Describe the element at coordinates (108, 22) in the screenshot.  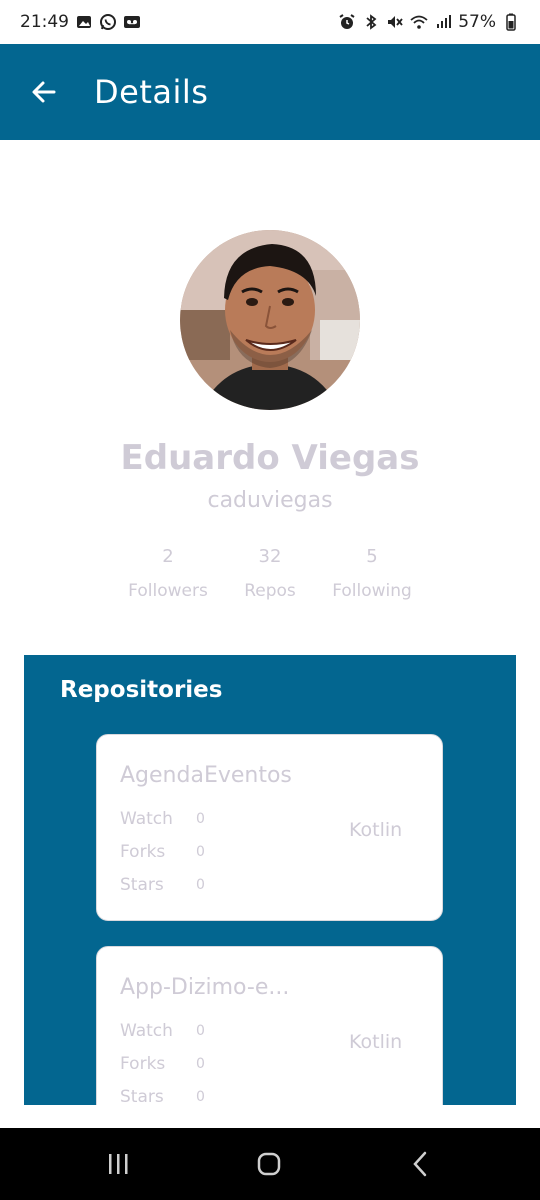
I see `whatsapp-icon` at that location.